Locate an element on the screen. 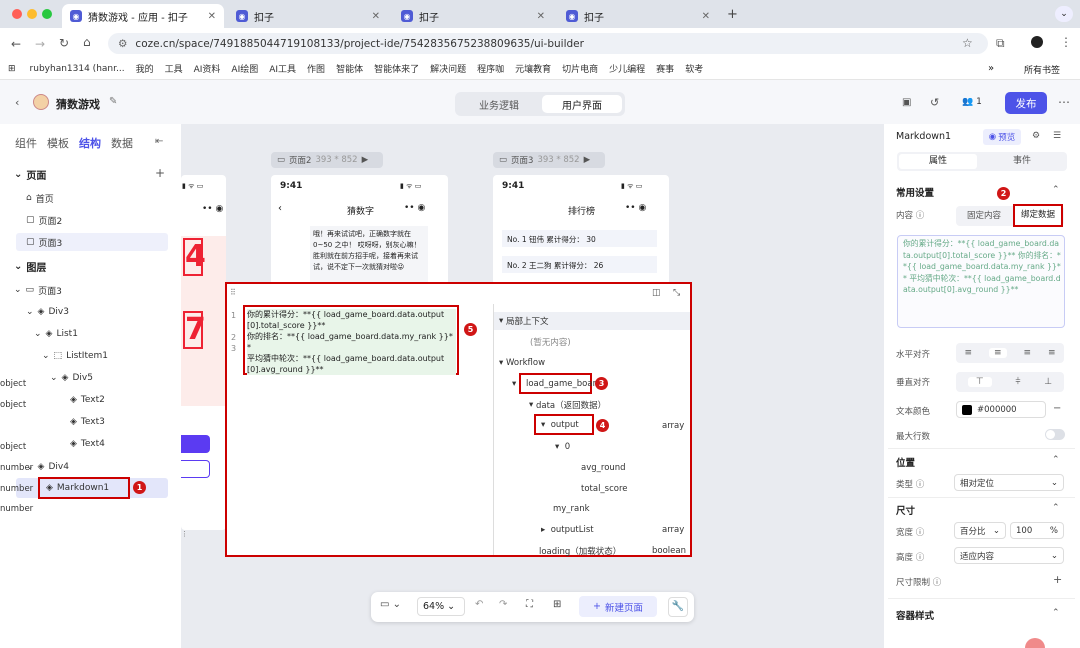 The width and height of the screenshot is (1080, 648). fixed-content-button: 固定内容 is located at coordinates (984, 216).